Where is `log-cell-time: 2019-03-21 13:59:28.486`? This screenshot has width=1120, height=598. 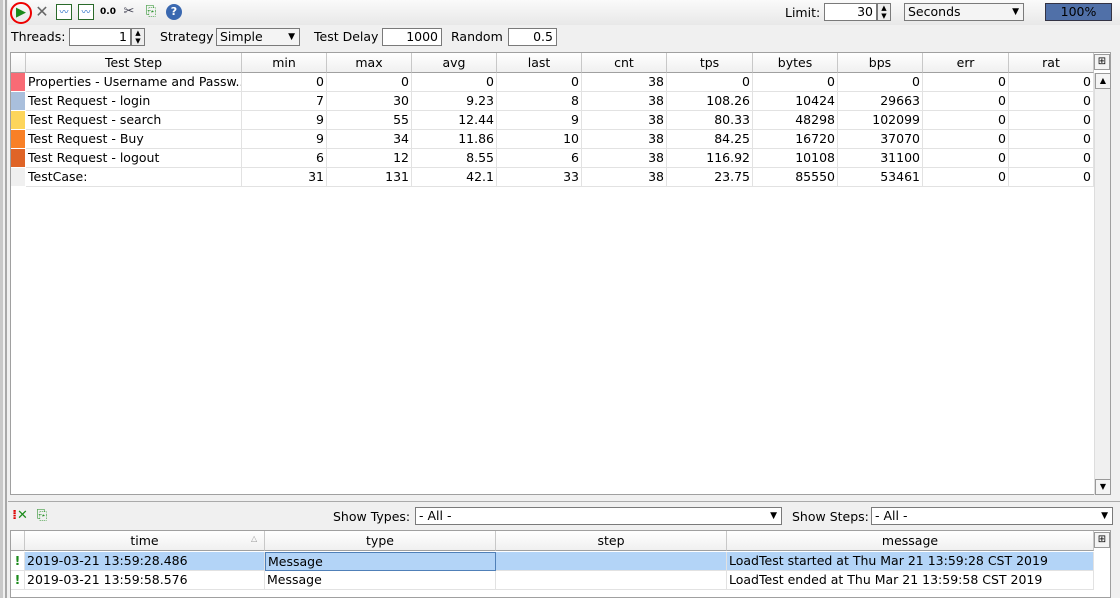 log-cell-time: 2019-03-21 13:59:28.486 is located at coordinates (145, 561).